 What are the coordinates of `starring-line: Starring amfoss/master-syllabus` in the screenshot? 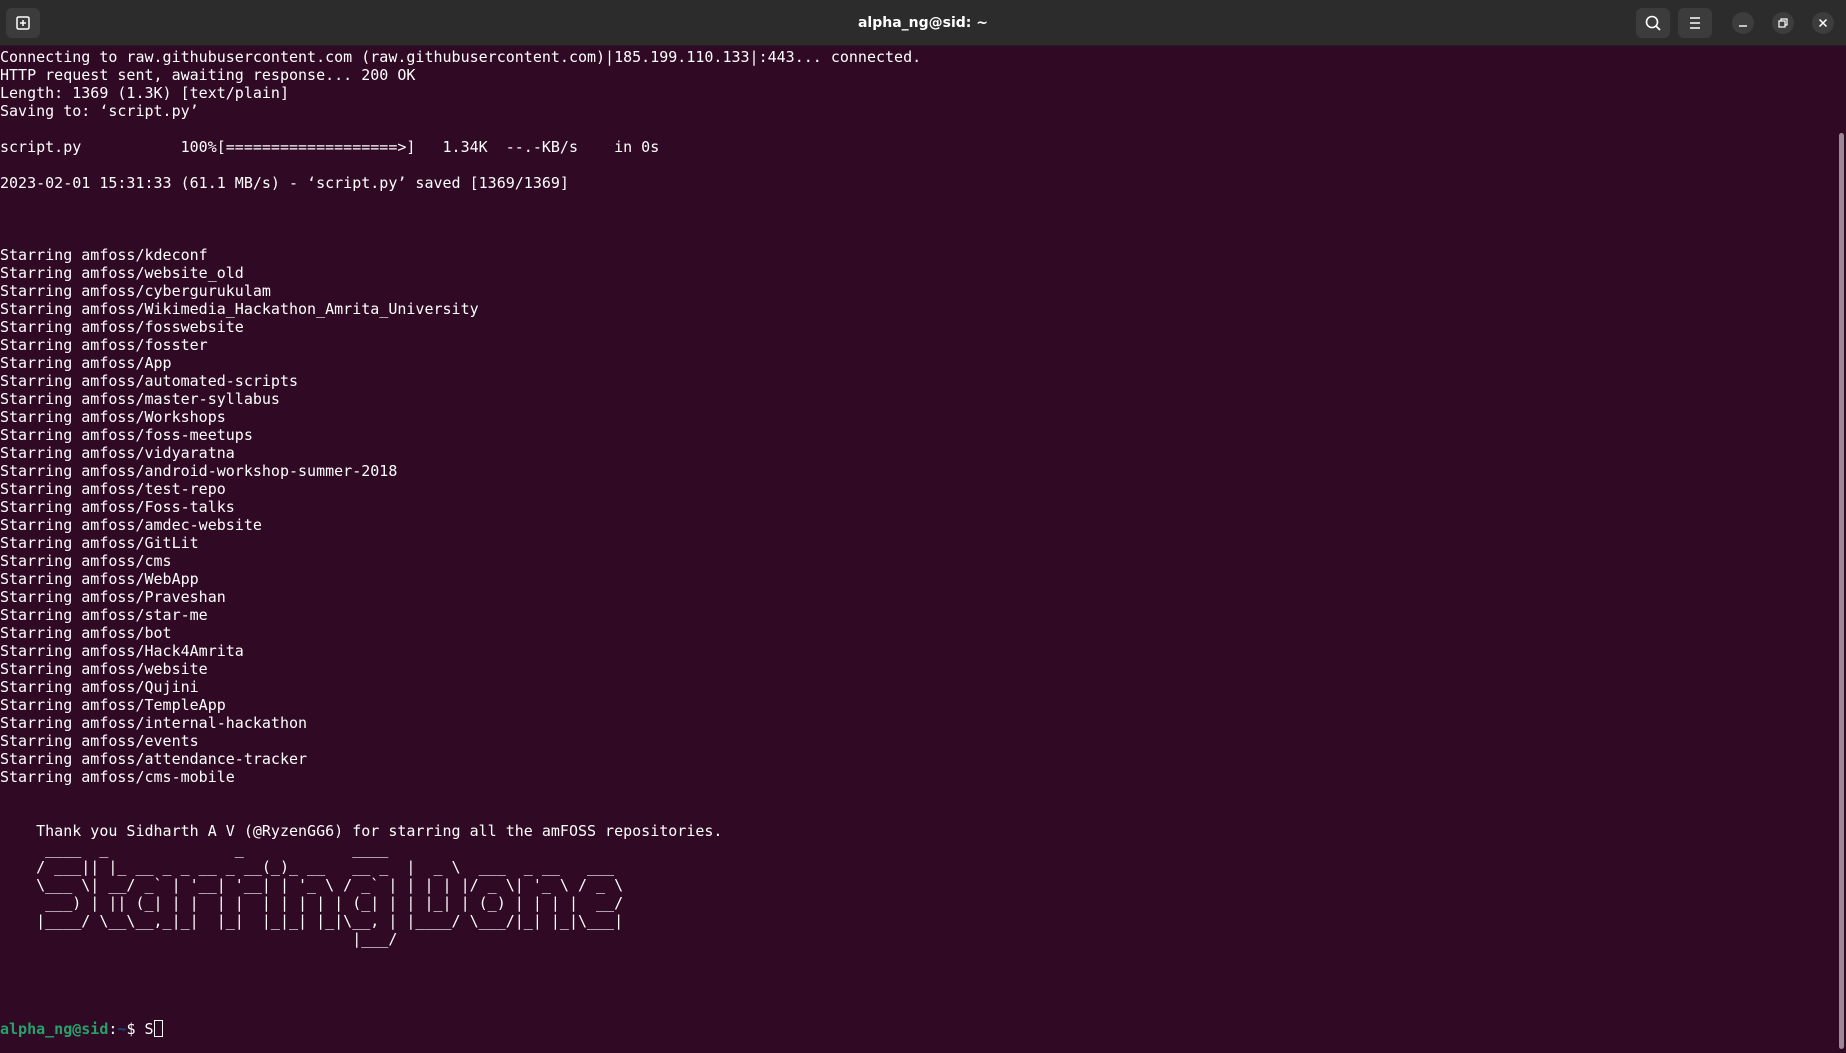 It's located at (140, 399).